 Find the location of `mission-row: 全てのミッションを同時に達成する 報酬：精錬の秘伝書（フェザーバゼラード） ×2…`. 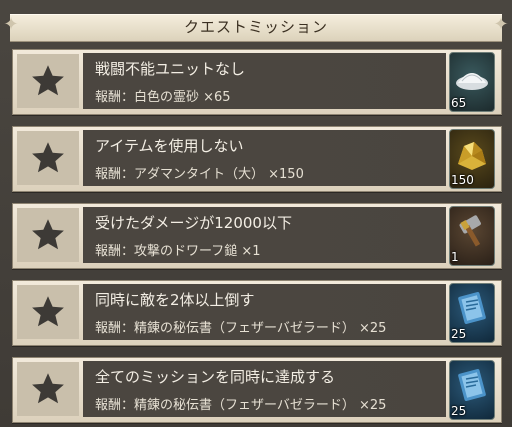

mission-row: 全てのミッションを同時に達成する 報酬：精錬の秘伝書（フェザーバゼラード） ×2… is located at coordinates (257, 390).